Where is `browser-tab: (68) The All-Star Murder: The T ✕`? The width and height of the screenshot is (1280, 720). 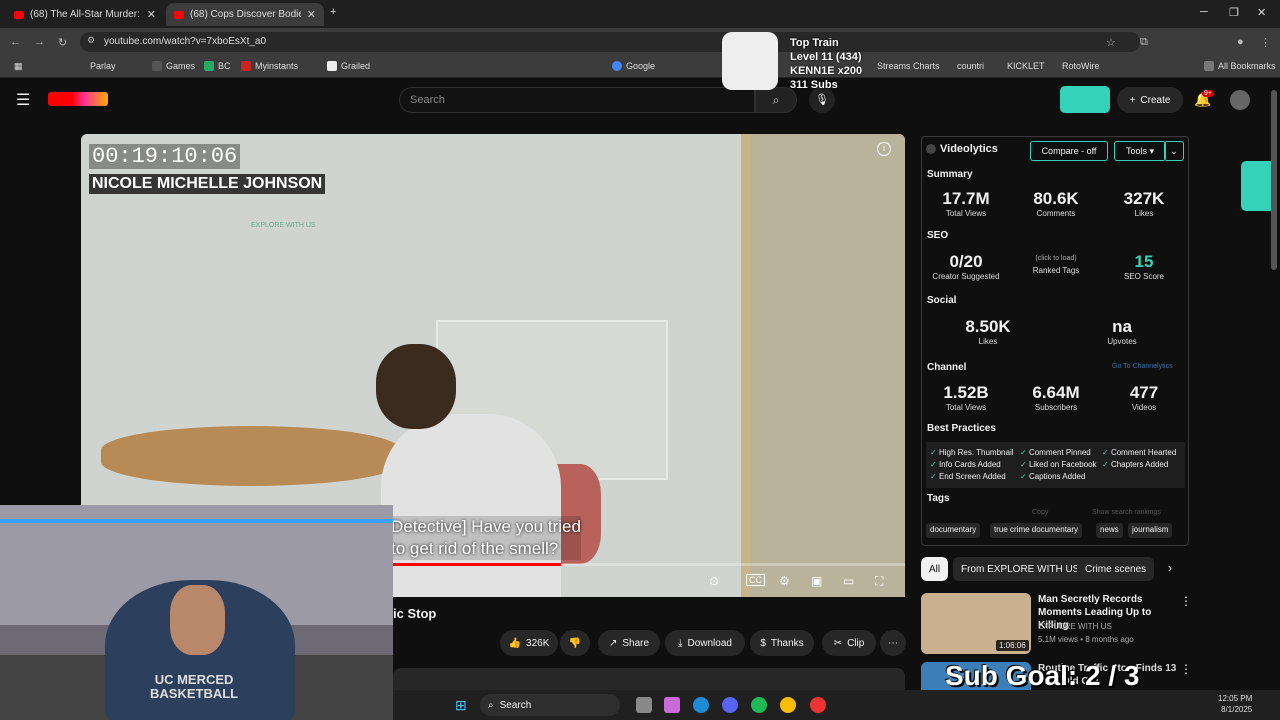 browser-tab: (68) The All-Star Murder: The T ✕ is located at coordinates (85, 14).